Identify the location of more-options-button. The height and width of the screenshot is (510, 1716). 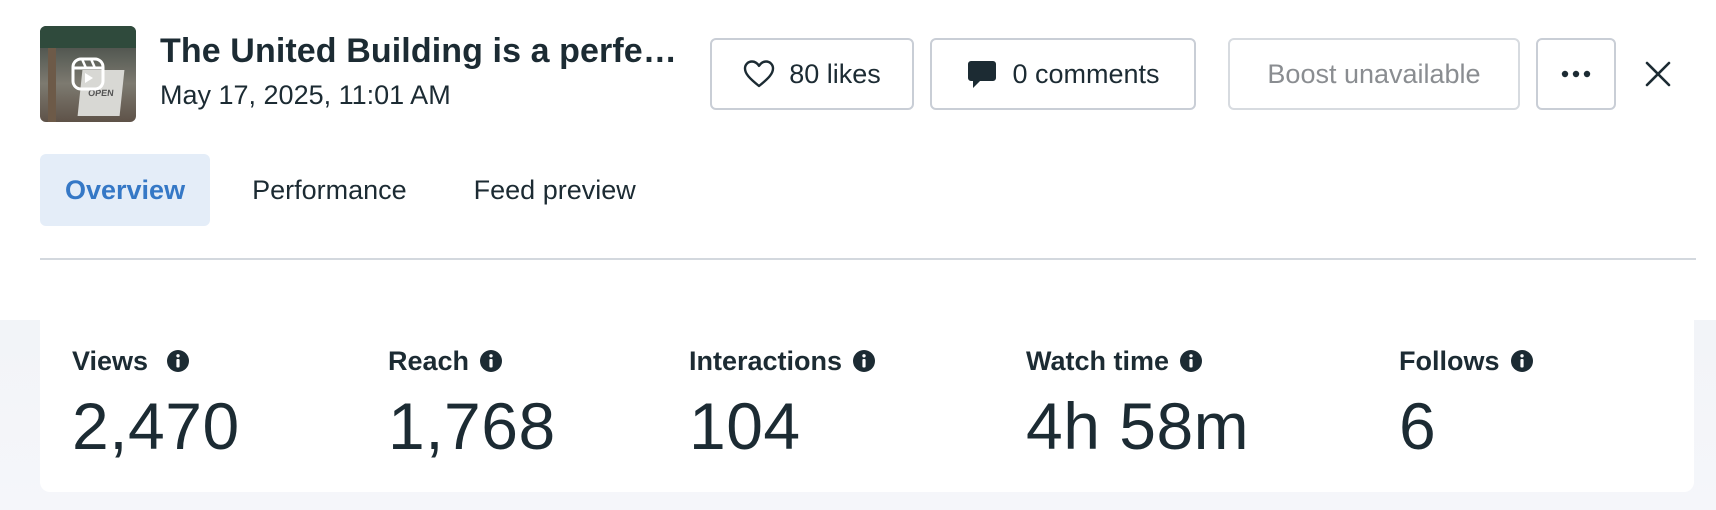
(1576, 74).